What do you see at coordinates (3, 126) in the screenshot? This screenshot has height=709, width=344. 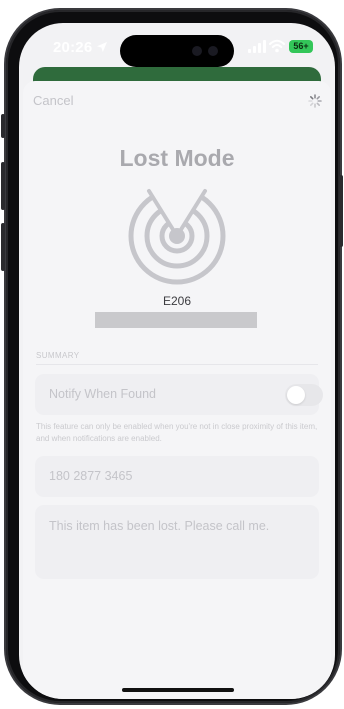 I see `action-button` at bounding box center [3, 126].